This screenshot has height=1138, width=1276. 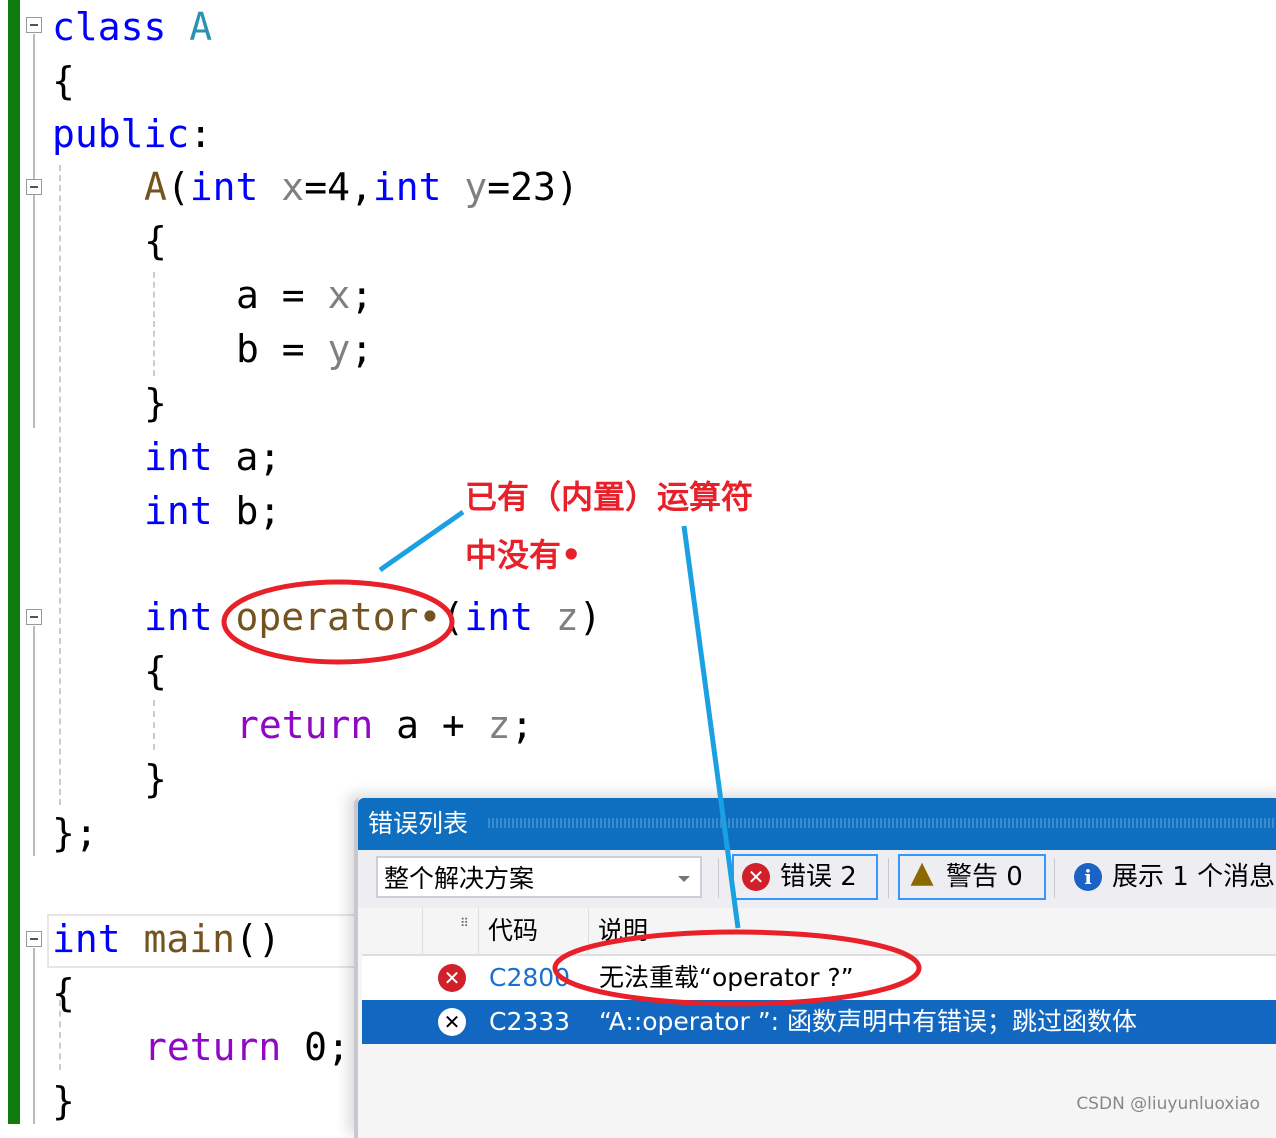 I want to click on code-line: A(int x=4,int y=23), so click(x=361, y=187).